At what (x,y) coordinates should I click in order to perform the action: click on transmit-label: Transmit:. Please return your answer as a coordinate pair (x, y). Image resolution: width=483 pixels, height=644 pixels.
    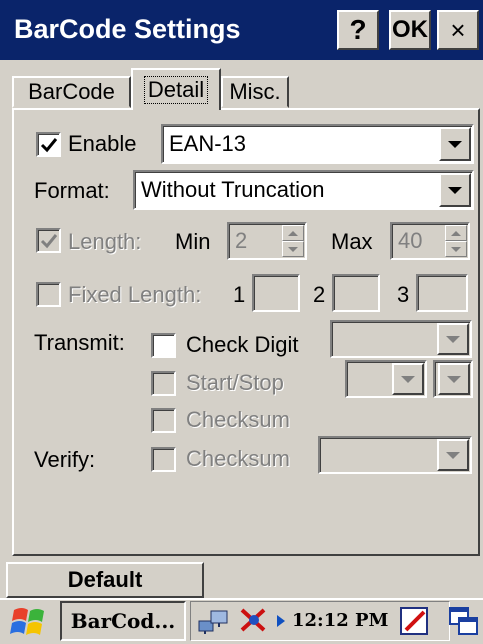
    Looking at the image, I should click on (79, 342).